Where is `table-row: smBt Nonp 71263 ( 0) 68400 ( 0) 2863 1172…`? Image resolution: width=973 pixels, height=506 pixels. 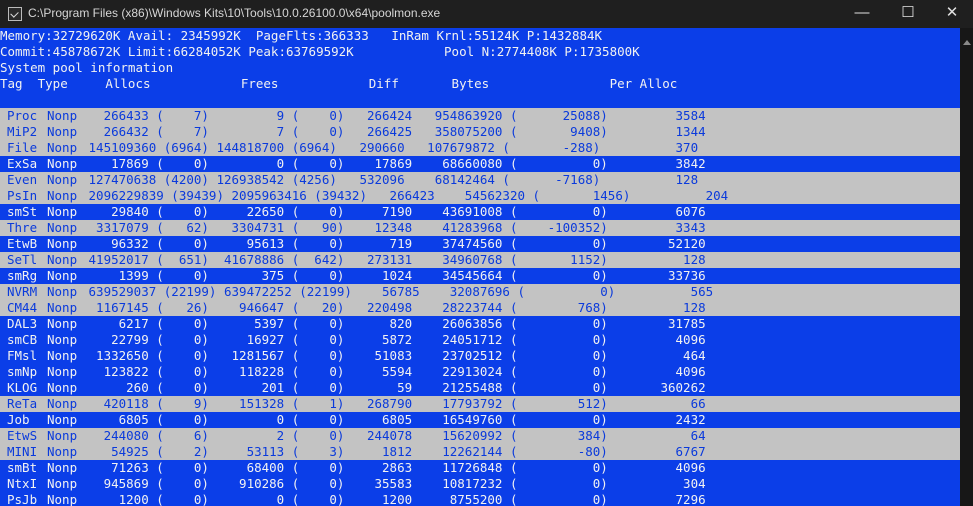
table-row: smBt Nonp 71263 ( 0) 68400 ( 0) 2863 1172… is located at coordinates (480, 468).